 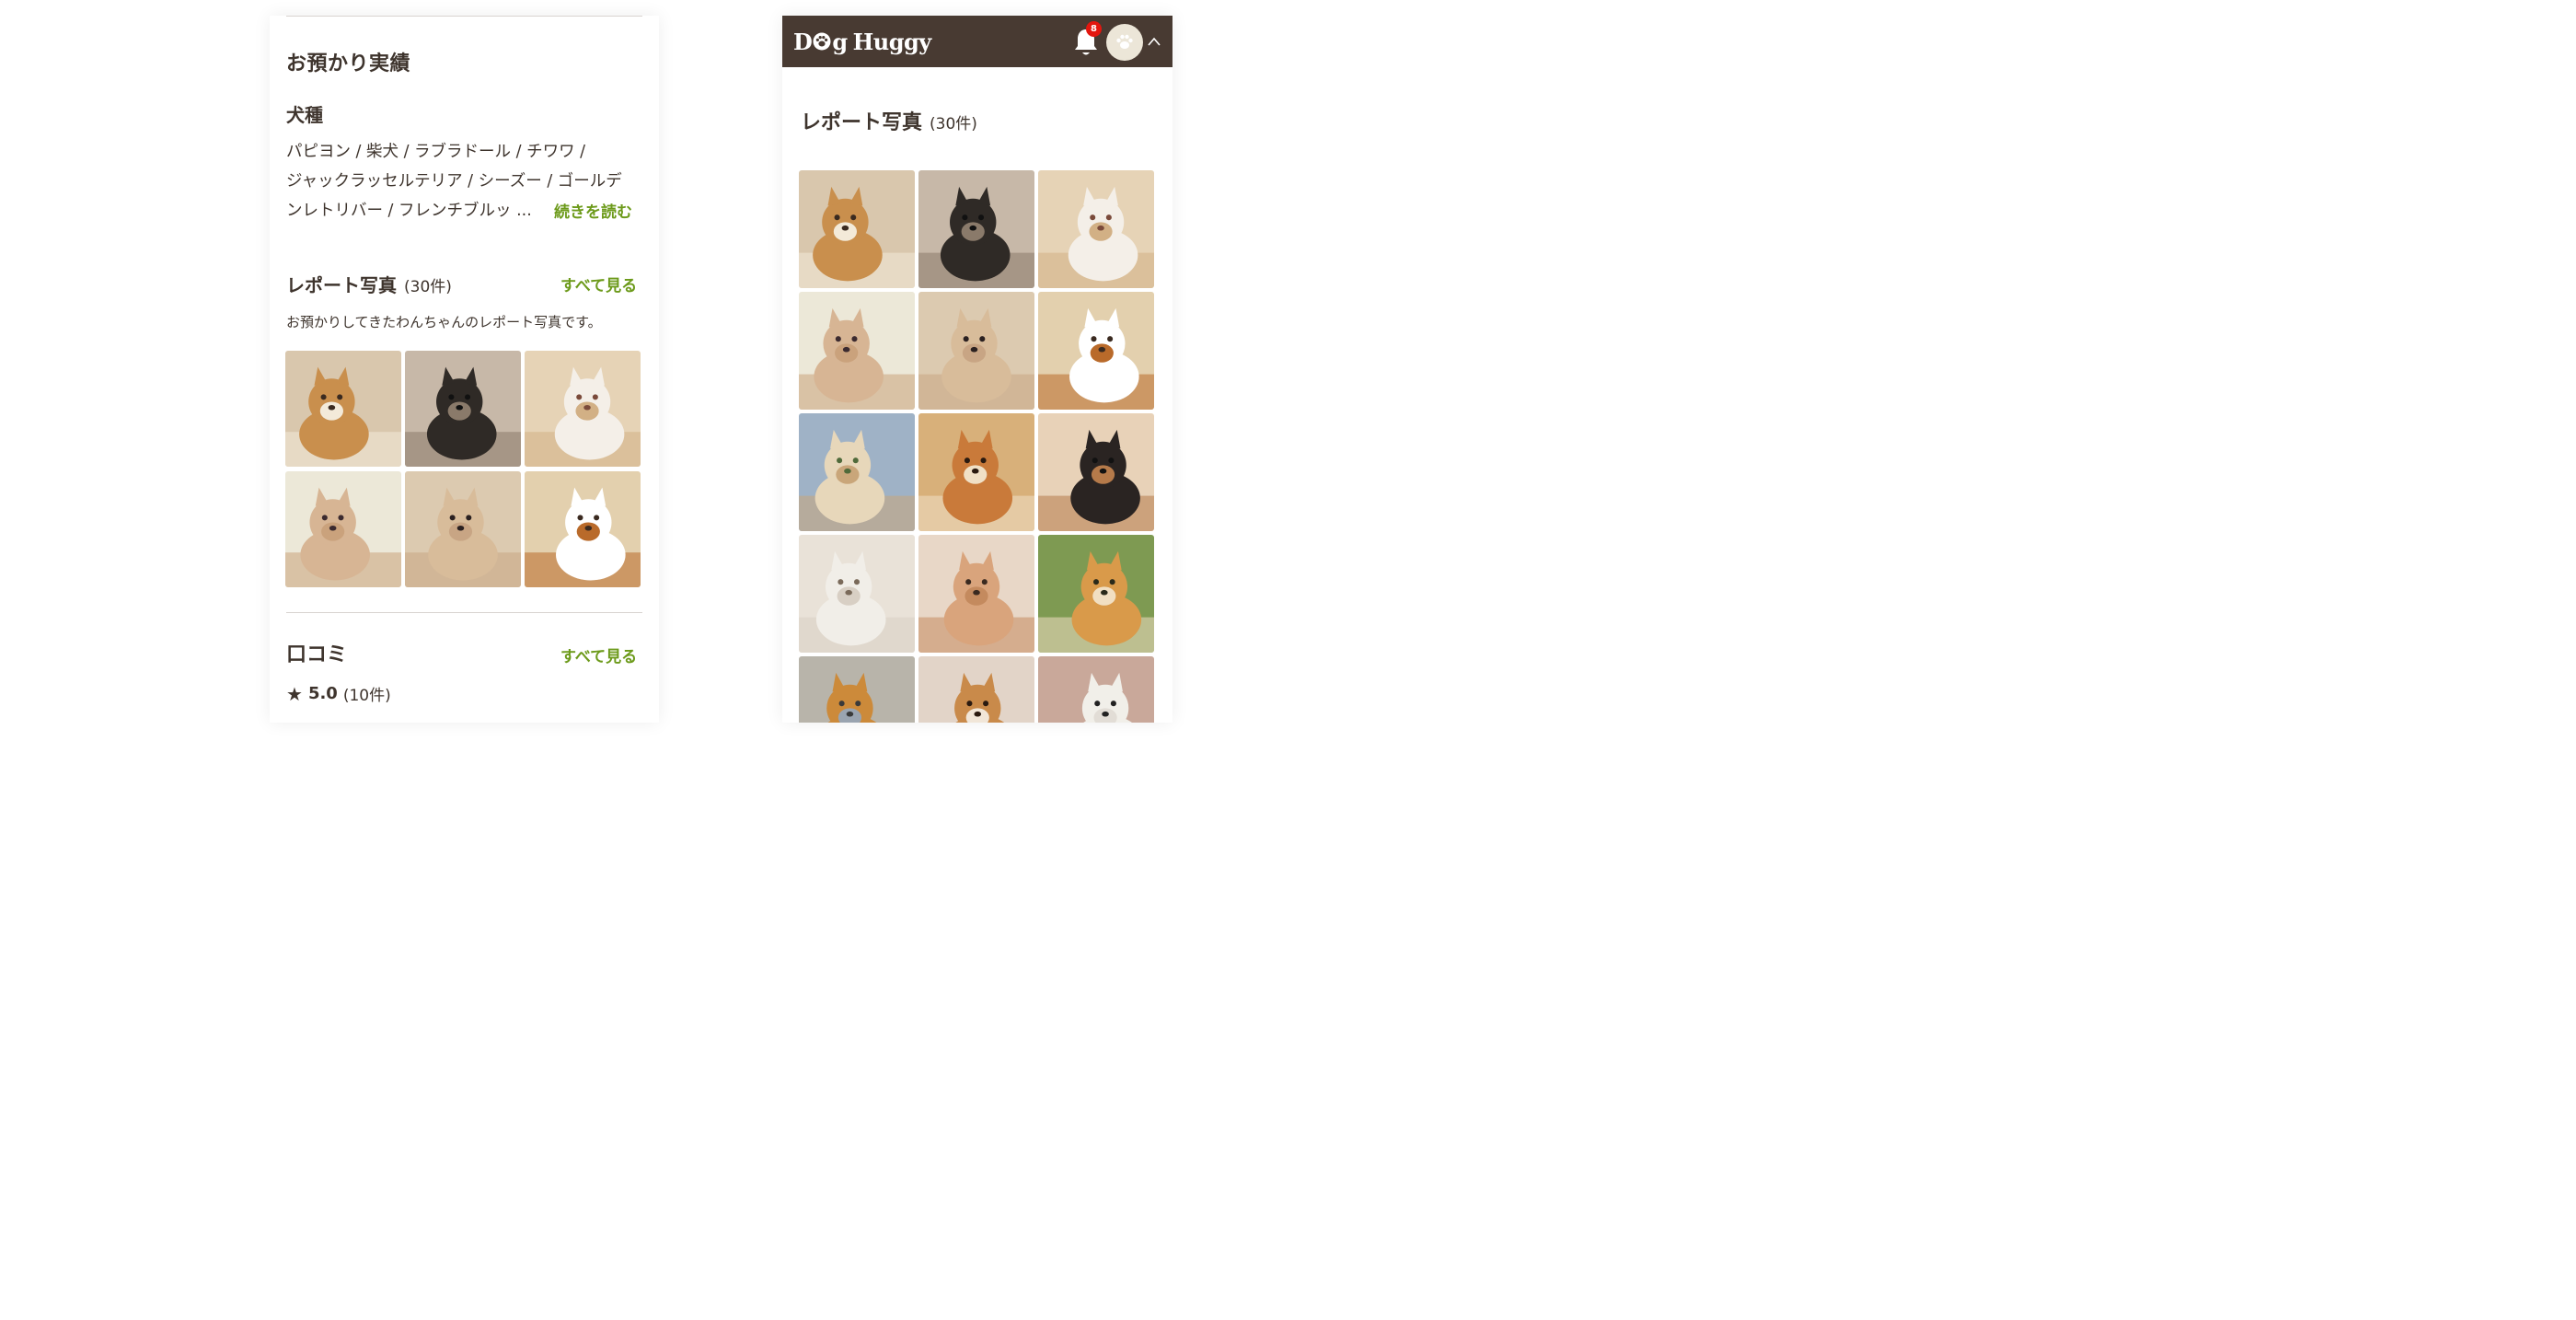 I want to click on app-logo: D g Huggy, so click(x=862, y=41).